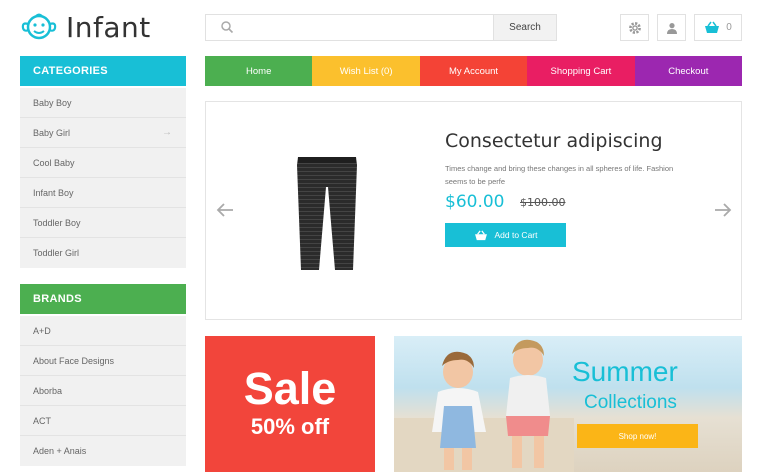 The height and width of the screenshot is (474, 762). Describe the element at coordinates (484, 405) in the screenshot. I see `kids-on-beach-image` at that location.